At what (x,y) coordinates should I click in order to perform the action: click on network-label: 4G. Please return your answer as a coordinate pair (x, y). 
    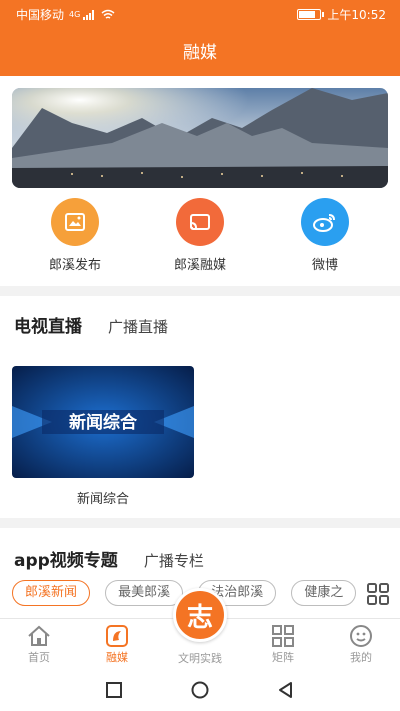
    Looking at the image, I should click on (75, 14).